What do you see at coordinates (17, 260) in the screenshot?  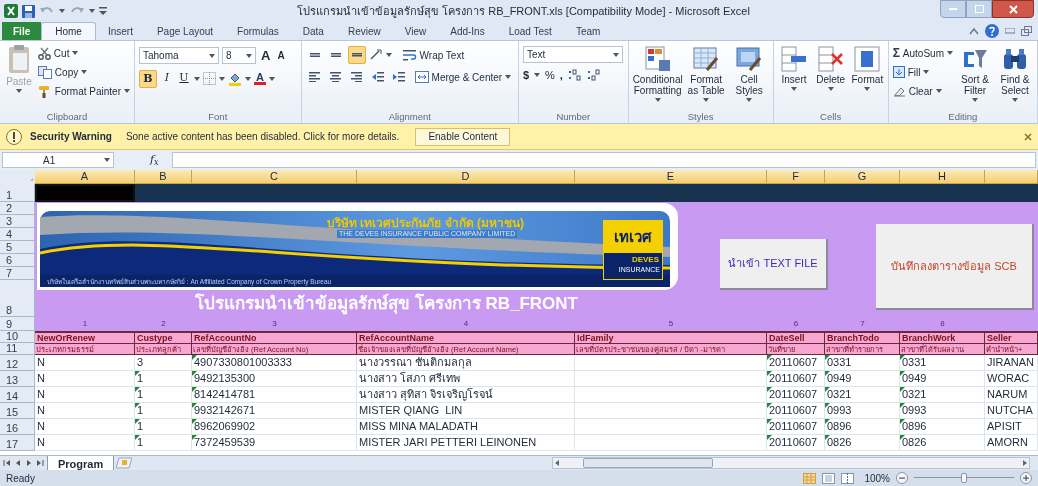 I see `row-header: 6` at bounding box center [17, 260].